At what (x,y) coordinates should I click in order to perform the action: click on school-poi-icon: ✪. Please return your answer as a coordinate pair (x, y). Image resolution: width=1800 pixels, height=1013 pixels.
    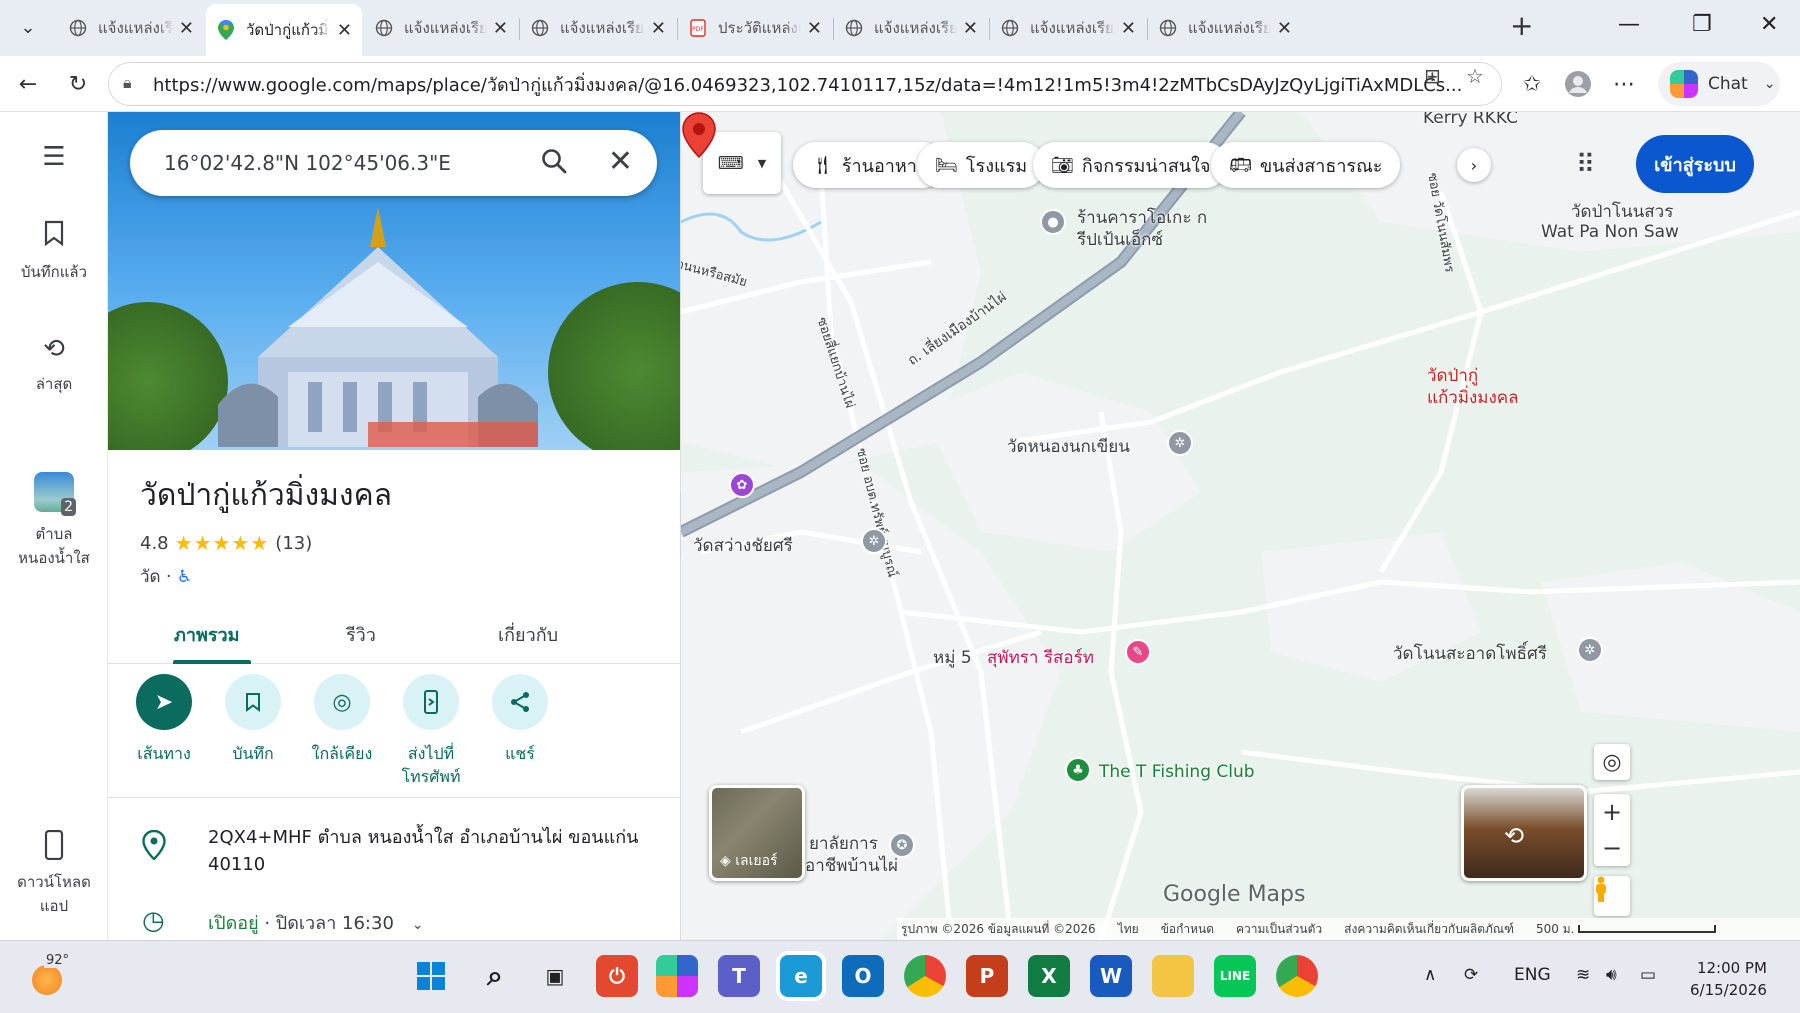
    Looking at the image, I should click on (902, 845).